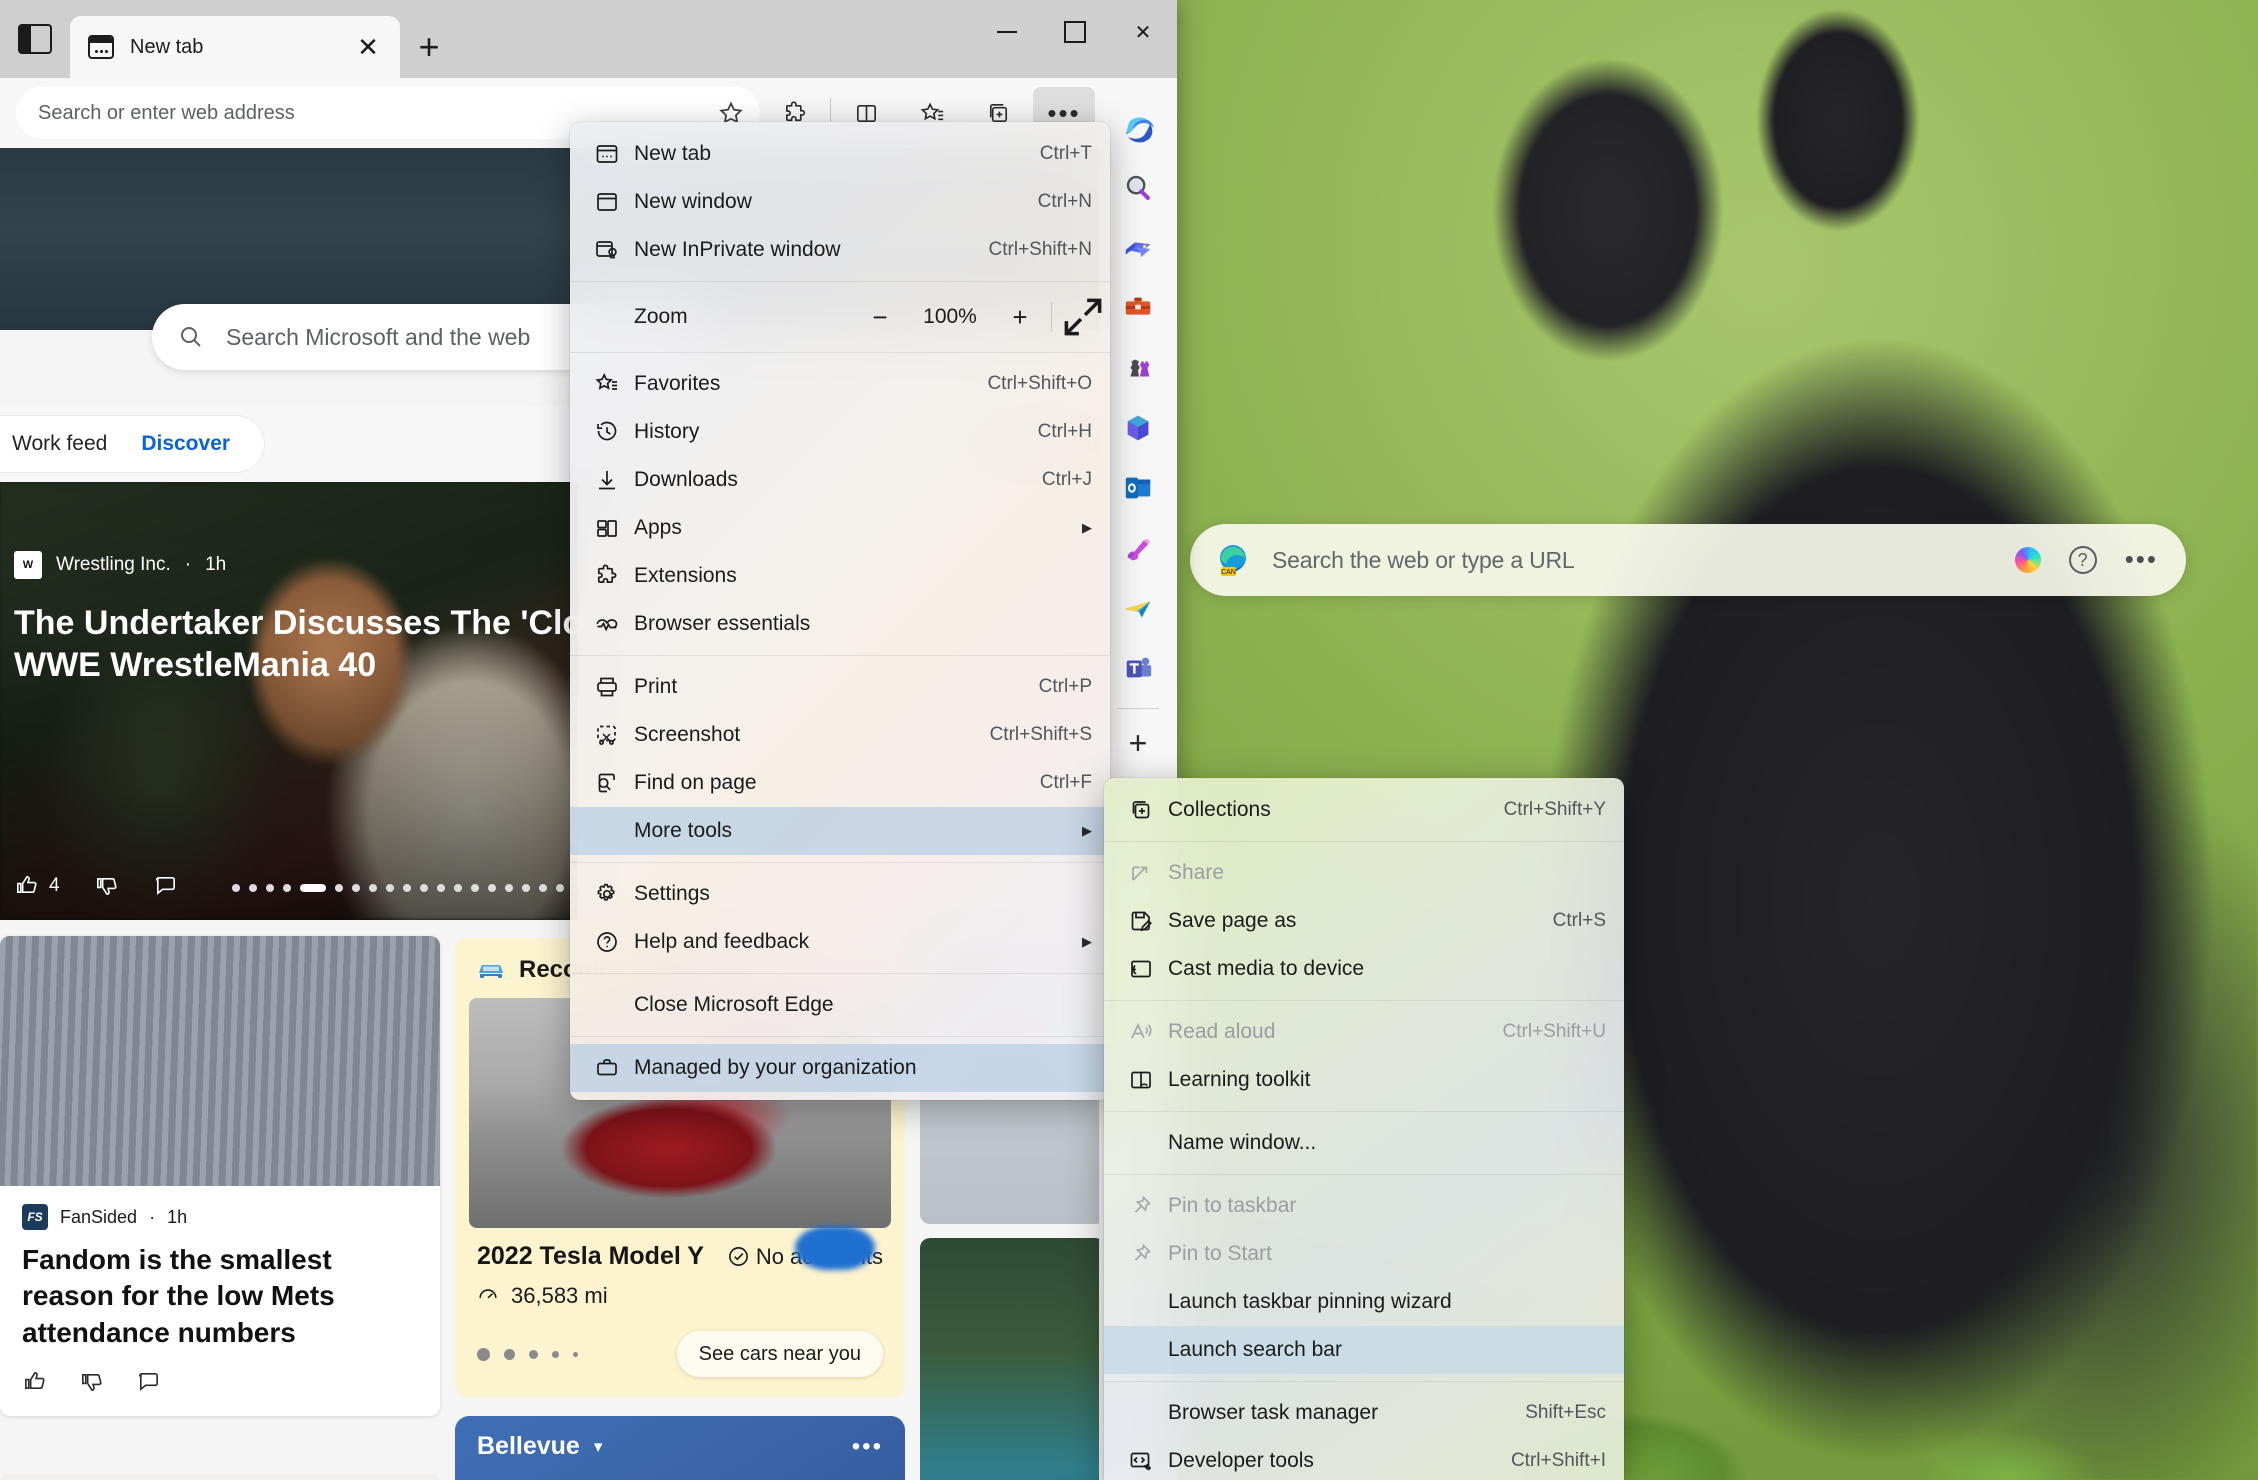  I want to click on like-button: 4, so click(37, 885).